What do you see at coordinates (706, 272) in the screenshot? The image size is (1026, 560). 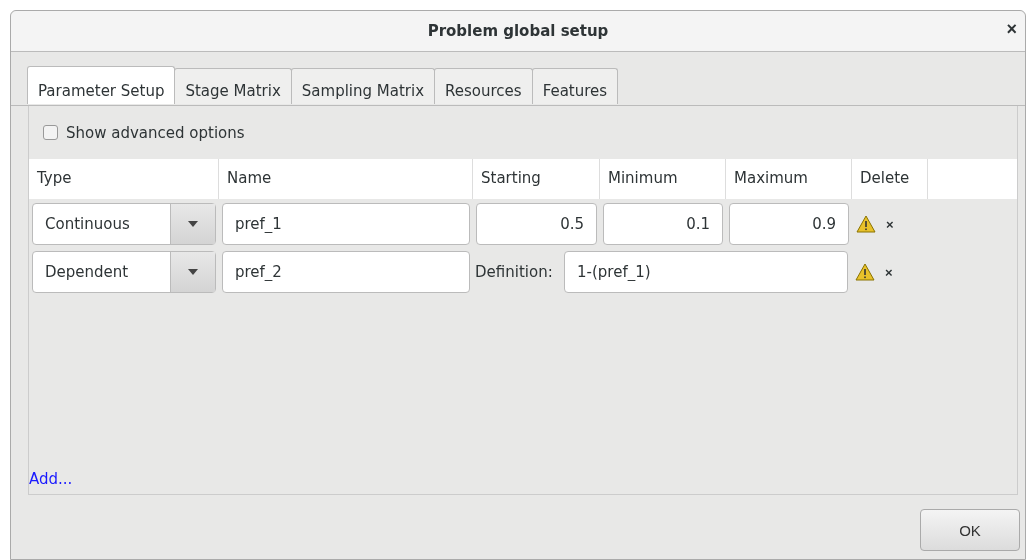 I see `text-field: 1-(pref_1)` at bounding box center [706, 272].